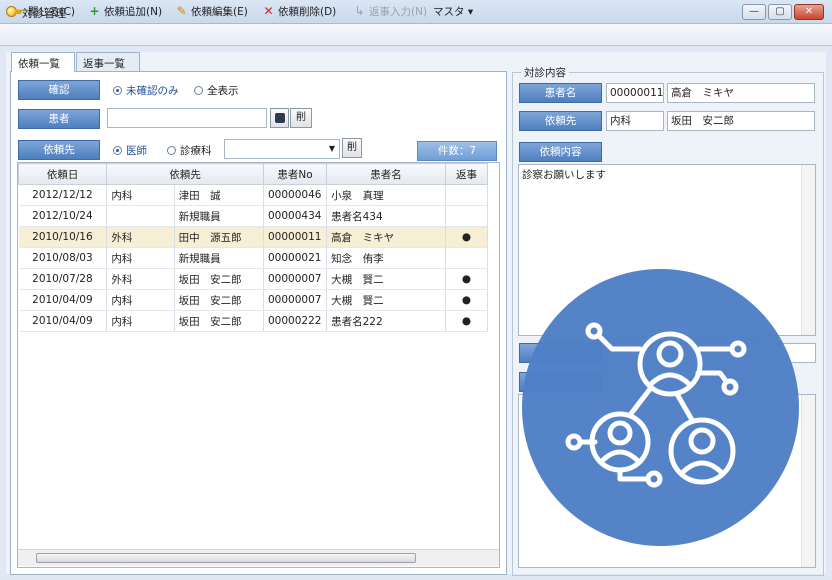 This screenshot has width=832, height=580. I want to click on department-radio: 診療科, so click(189, 150).